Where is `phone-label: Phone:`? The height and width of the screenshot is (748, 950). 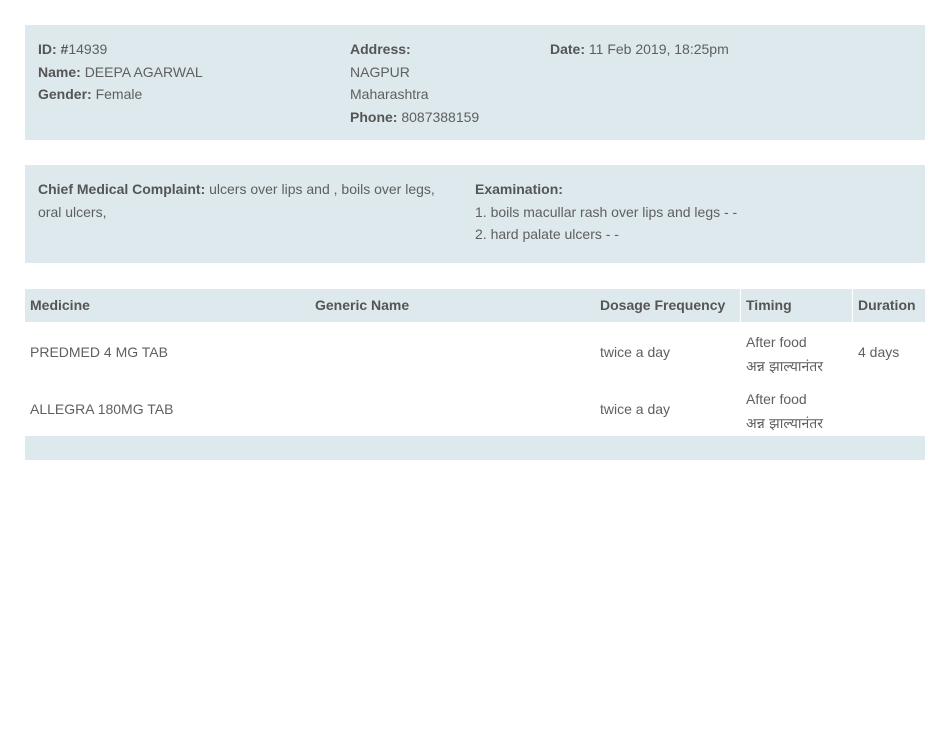
phone-label: Phone: is located at coordinates (374, 117).